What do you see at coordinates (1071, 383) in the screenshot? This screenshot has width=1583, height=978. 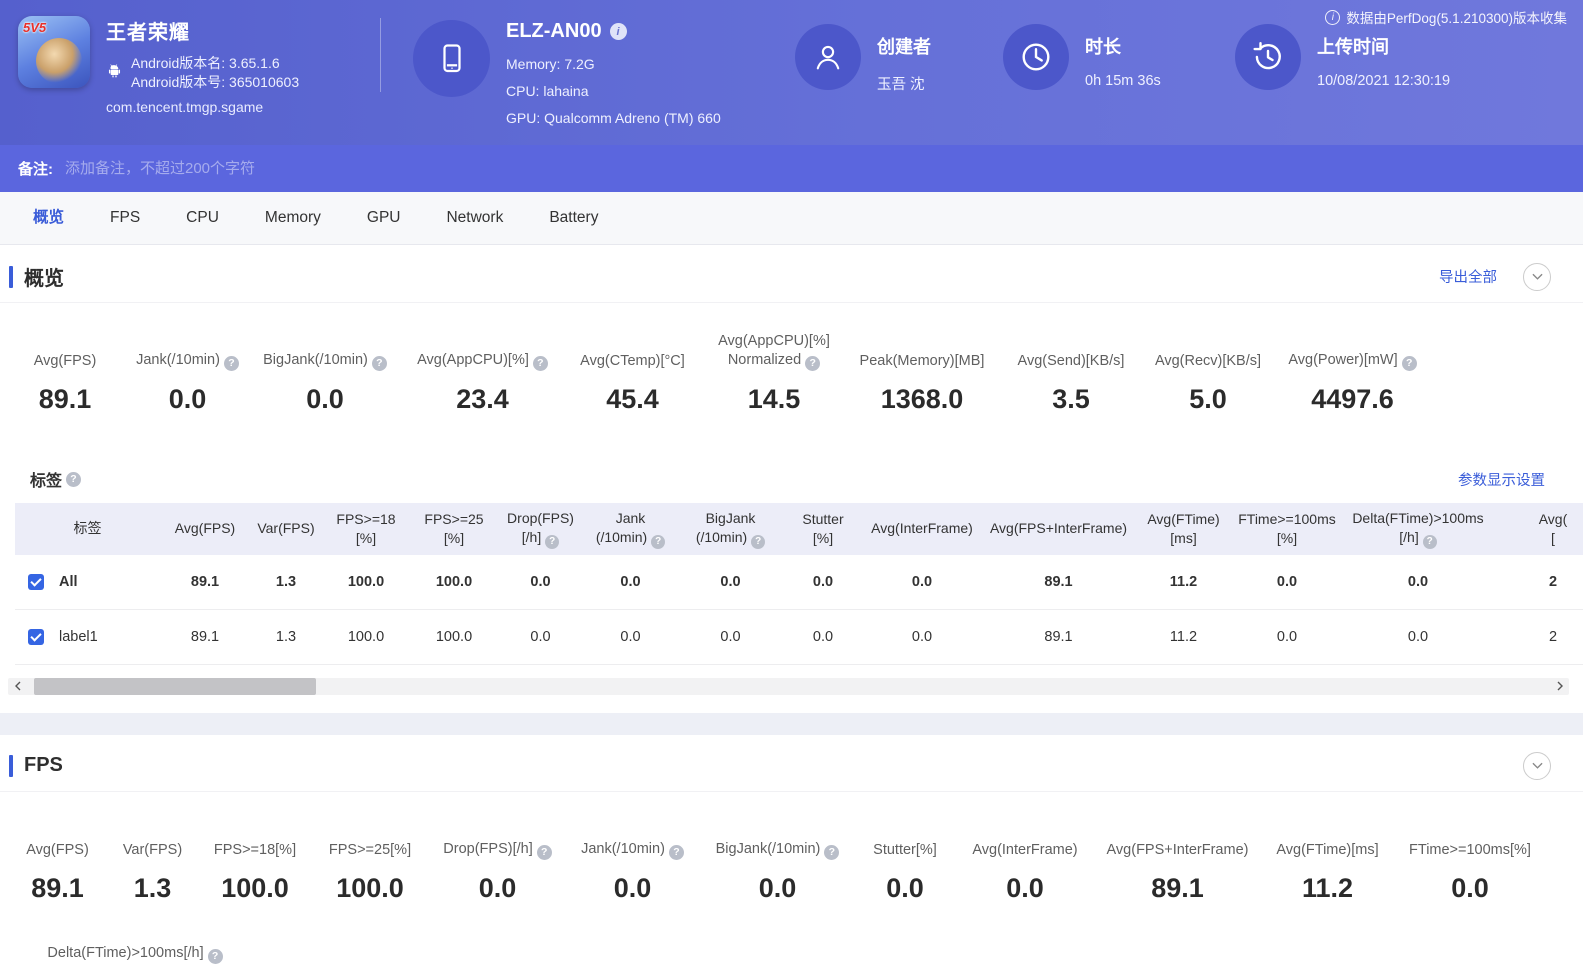 I see `metric-avg-send: Avg(Send)[KB/s] 3.5` at bounding box center [1071, 383].